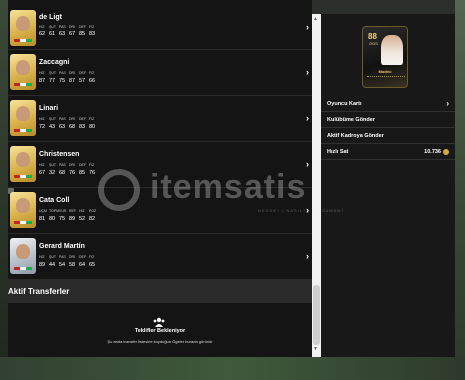 The width and height of the screenshot is (465, 380). Describe the element at coordinates (160, 331) in the screenshot. I see `empty-state-title: Teklifler Bekleniyor` at that location.